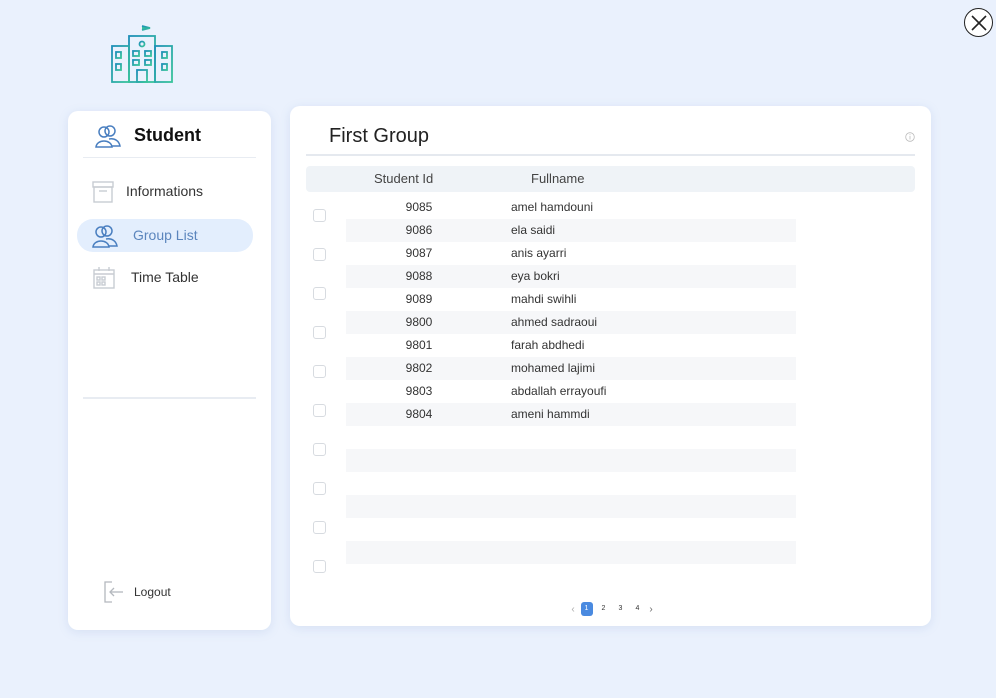  Describe the element at coordinates (142, 54) in the screenshot. I see `school-building-icon` at that location.